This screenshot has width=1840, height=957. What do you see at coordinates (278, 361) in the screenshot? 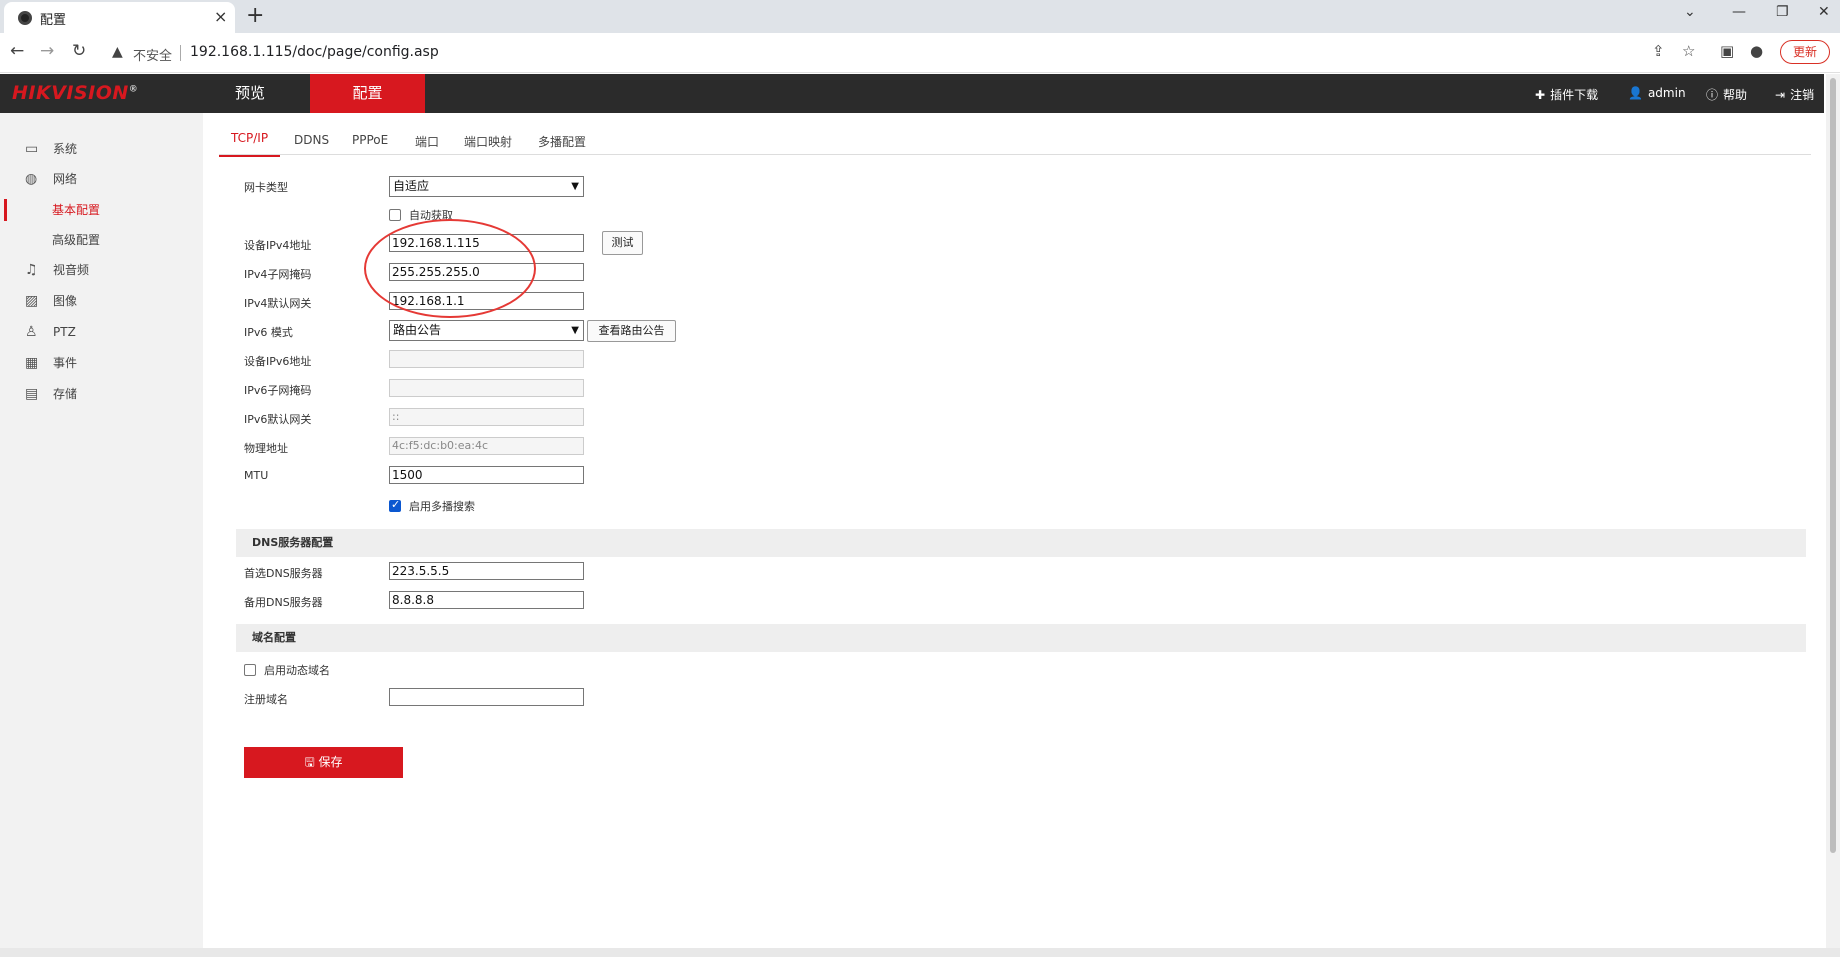
I see `ipv6-address-label: 设备IPv6地址` at bounding box center [278, 361].